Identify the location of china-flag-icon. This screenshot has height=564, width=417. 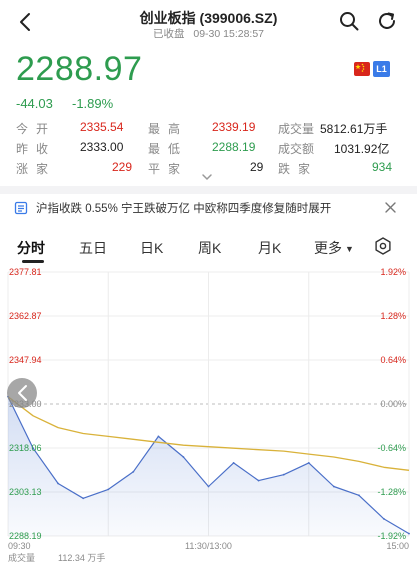
(362, 69).